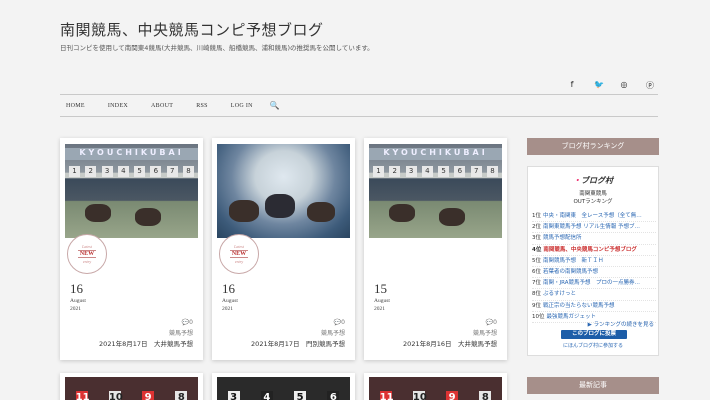 This screenshot has height=400, width=710. What do you see at coordinates (162, 106) in the screenshot?
I see `nav-about: ABOUT` at bounding box center [162, 106].